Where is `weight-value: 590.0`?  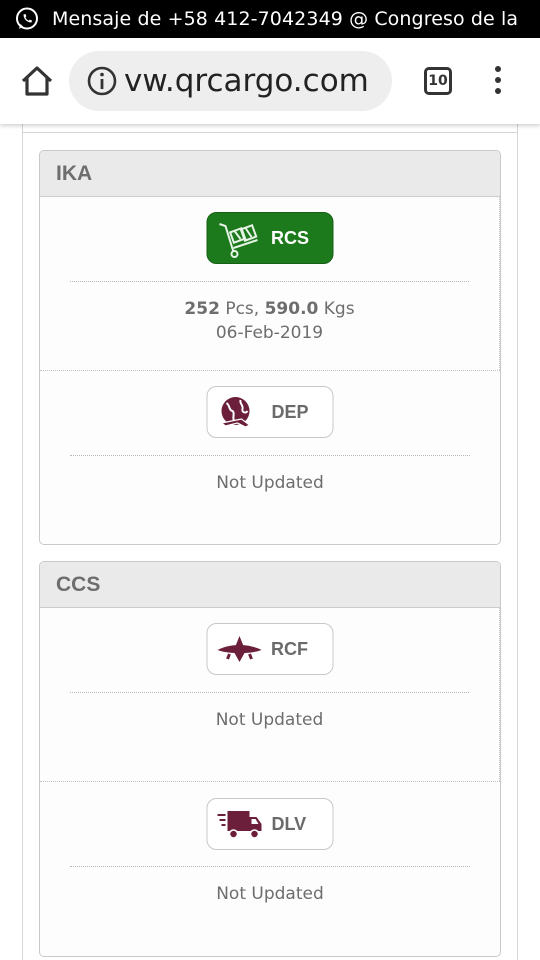
weight-value: 590.0 is located at coordinates (291, 309).